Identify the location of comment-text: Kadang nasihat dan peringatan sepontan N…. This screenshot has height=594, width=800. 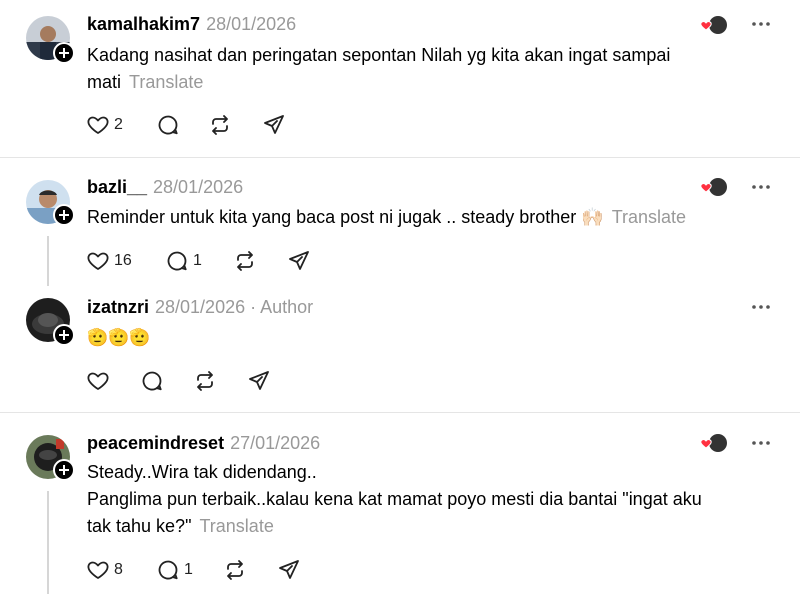
(427, 69).